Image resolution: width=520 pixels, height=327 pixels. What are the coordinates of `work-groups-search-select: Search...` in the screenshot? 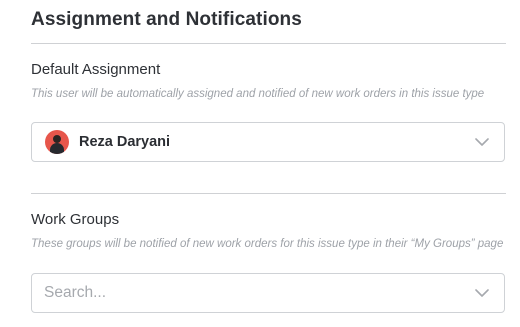 It's located at (268, 293).